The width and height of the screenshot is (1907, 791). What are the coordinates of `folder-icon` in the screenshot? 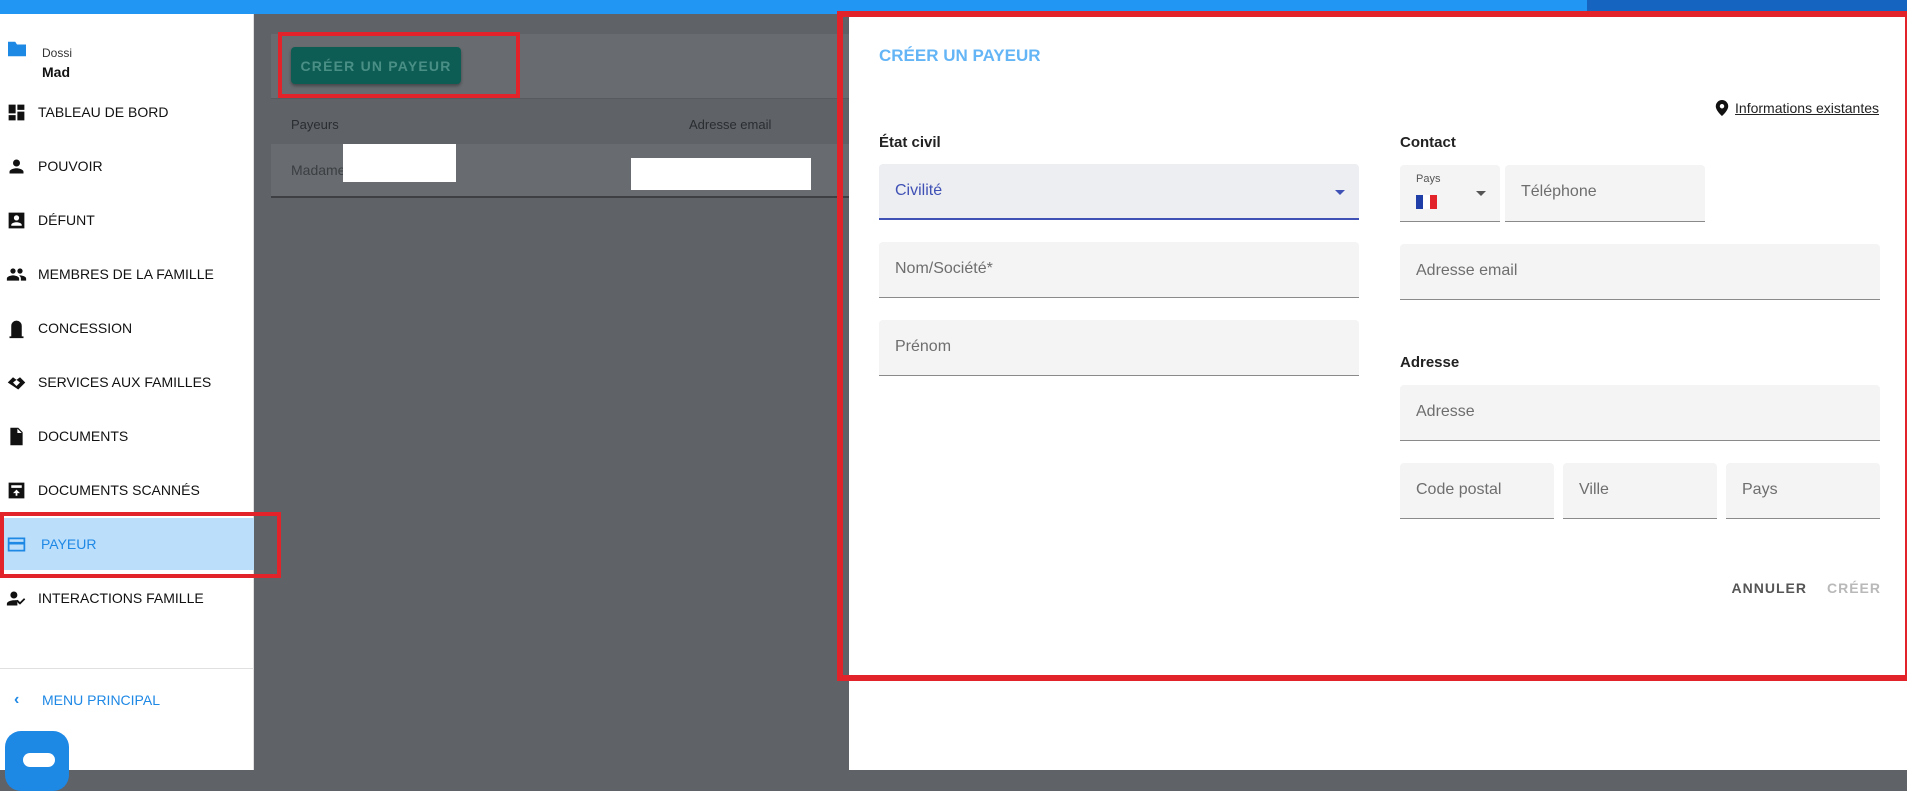 It's located at (17, 49).